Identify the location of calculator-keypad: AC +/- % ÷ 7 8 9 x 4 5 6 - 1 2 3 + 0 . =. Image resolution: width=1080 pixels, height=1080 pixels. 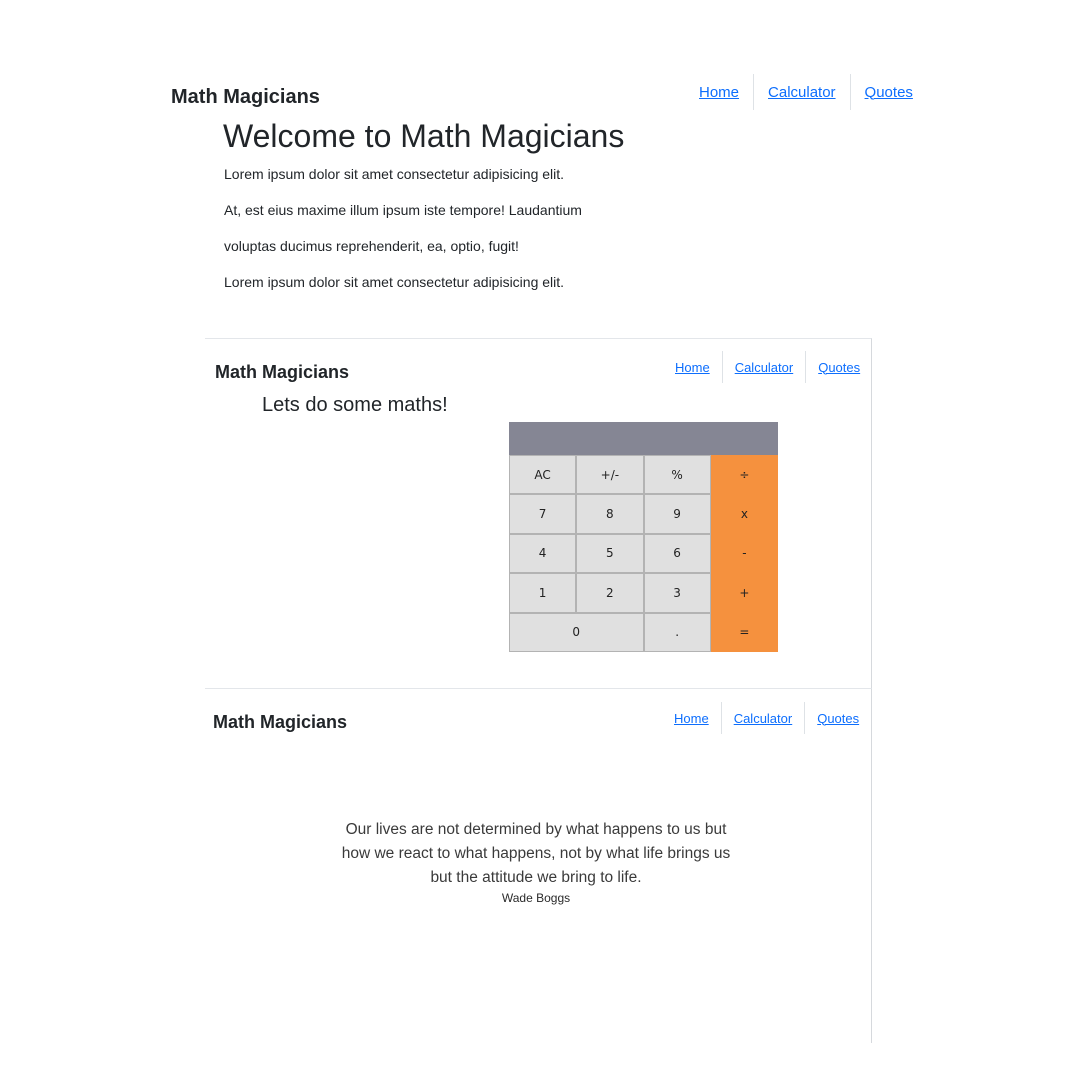
(643, 553).